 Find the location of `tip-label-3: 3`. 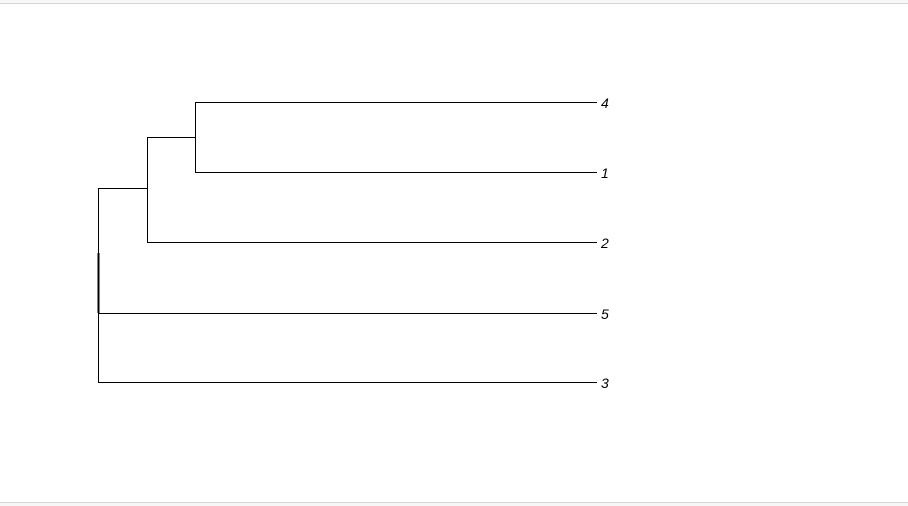

tip-label-3: 3 is located at coordinates (605, 383).